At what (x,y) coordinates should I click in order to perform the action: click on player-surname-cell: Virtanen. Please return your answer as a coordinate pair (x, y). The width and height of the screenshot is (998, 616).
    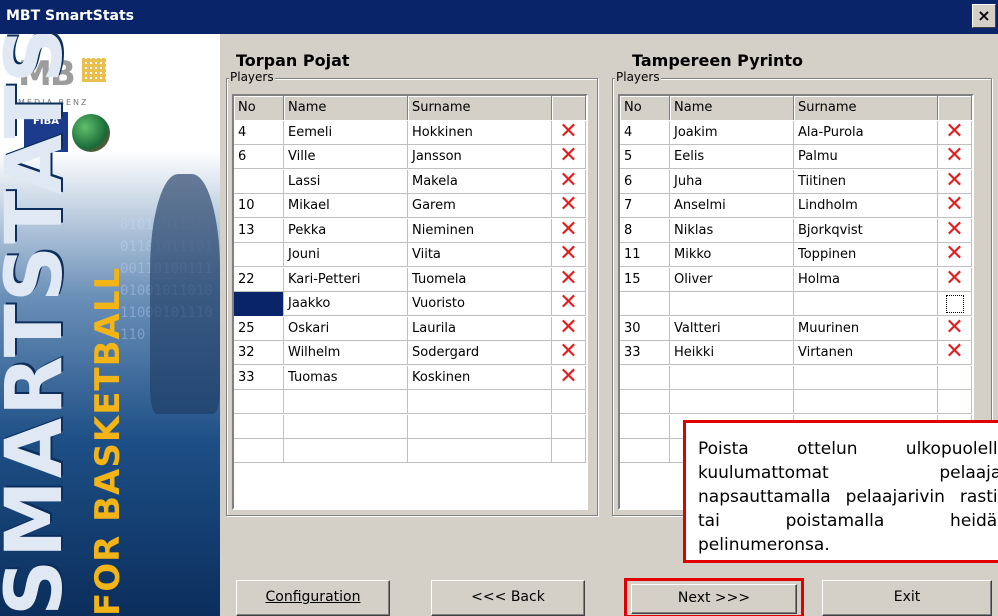
    Looking at the image, I should click on (866, 353).